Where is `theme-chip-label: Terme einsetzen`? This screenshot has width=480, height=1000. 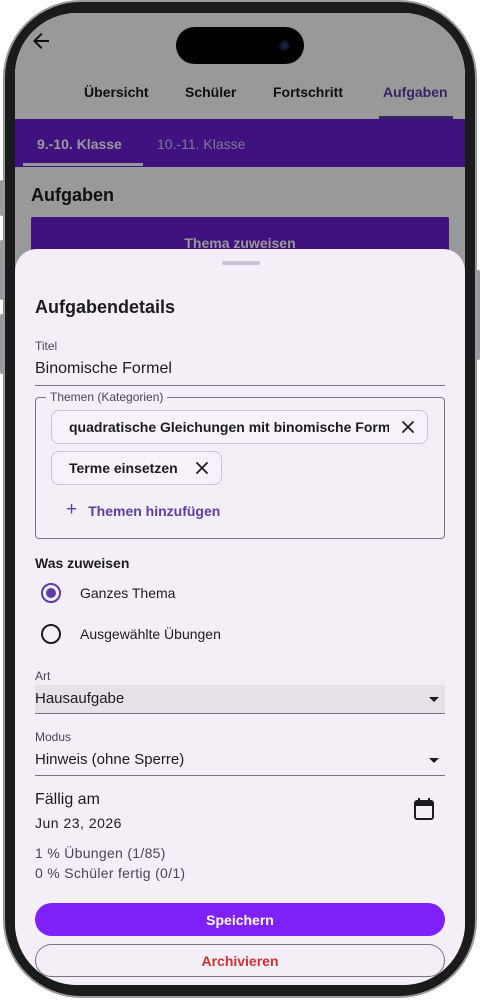
theme-chip-label: Terme einsetzen is located at coordinates (123, 468).